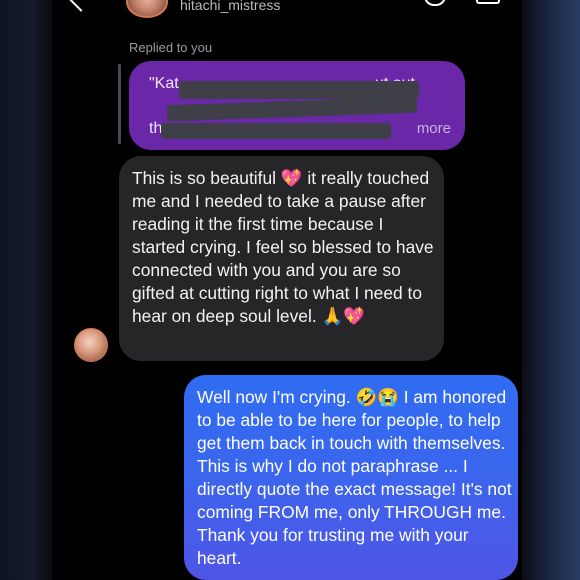  I want to click on quoted-message-bubble: "Kat ut out th more, so click(297, 105).